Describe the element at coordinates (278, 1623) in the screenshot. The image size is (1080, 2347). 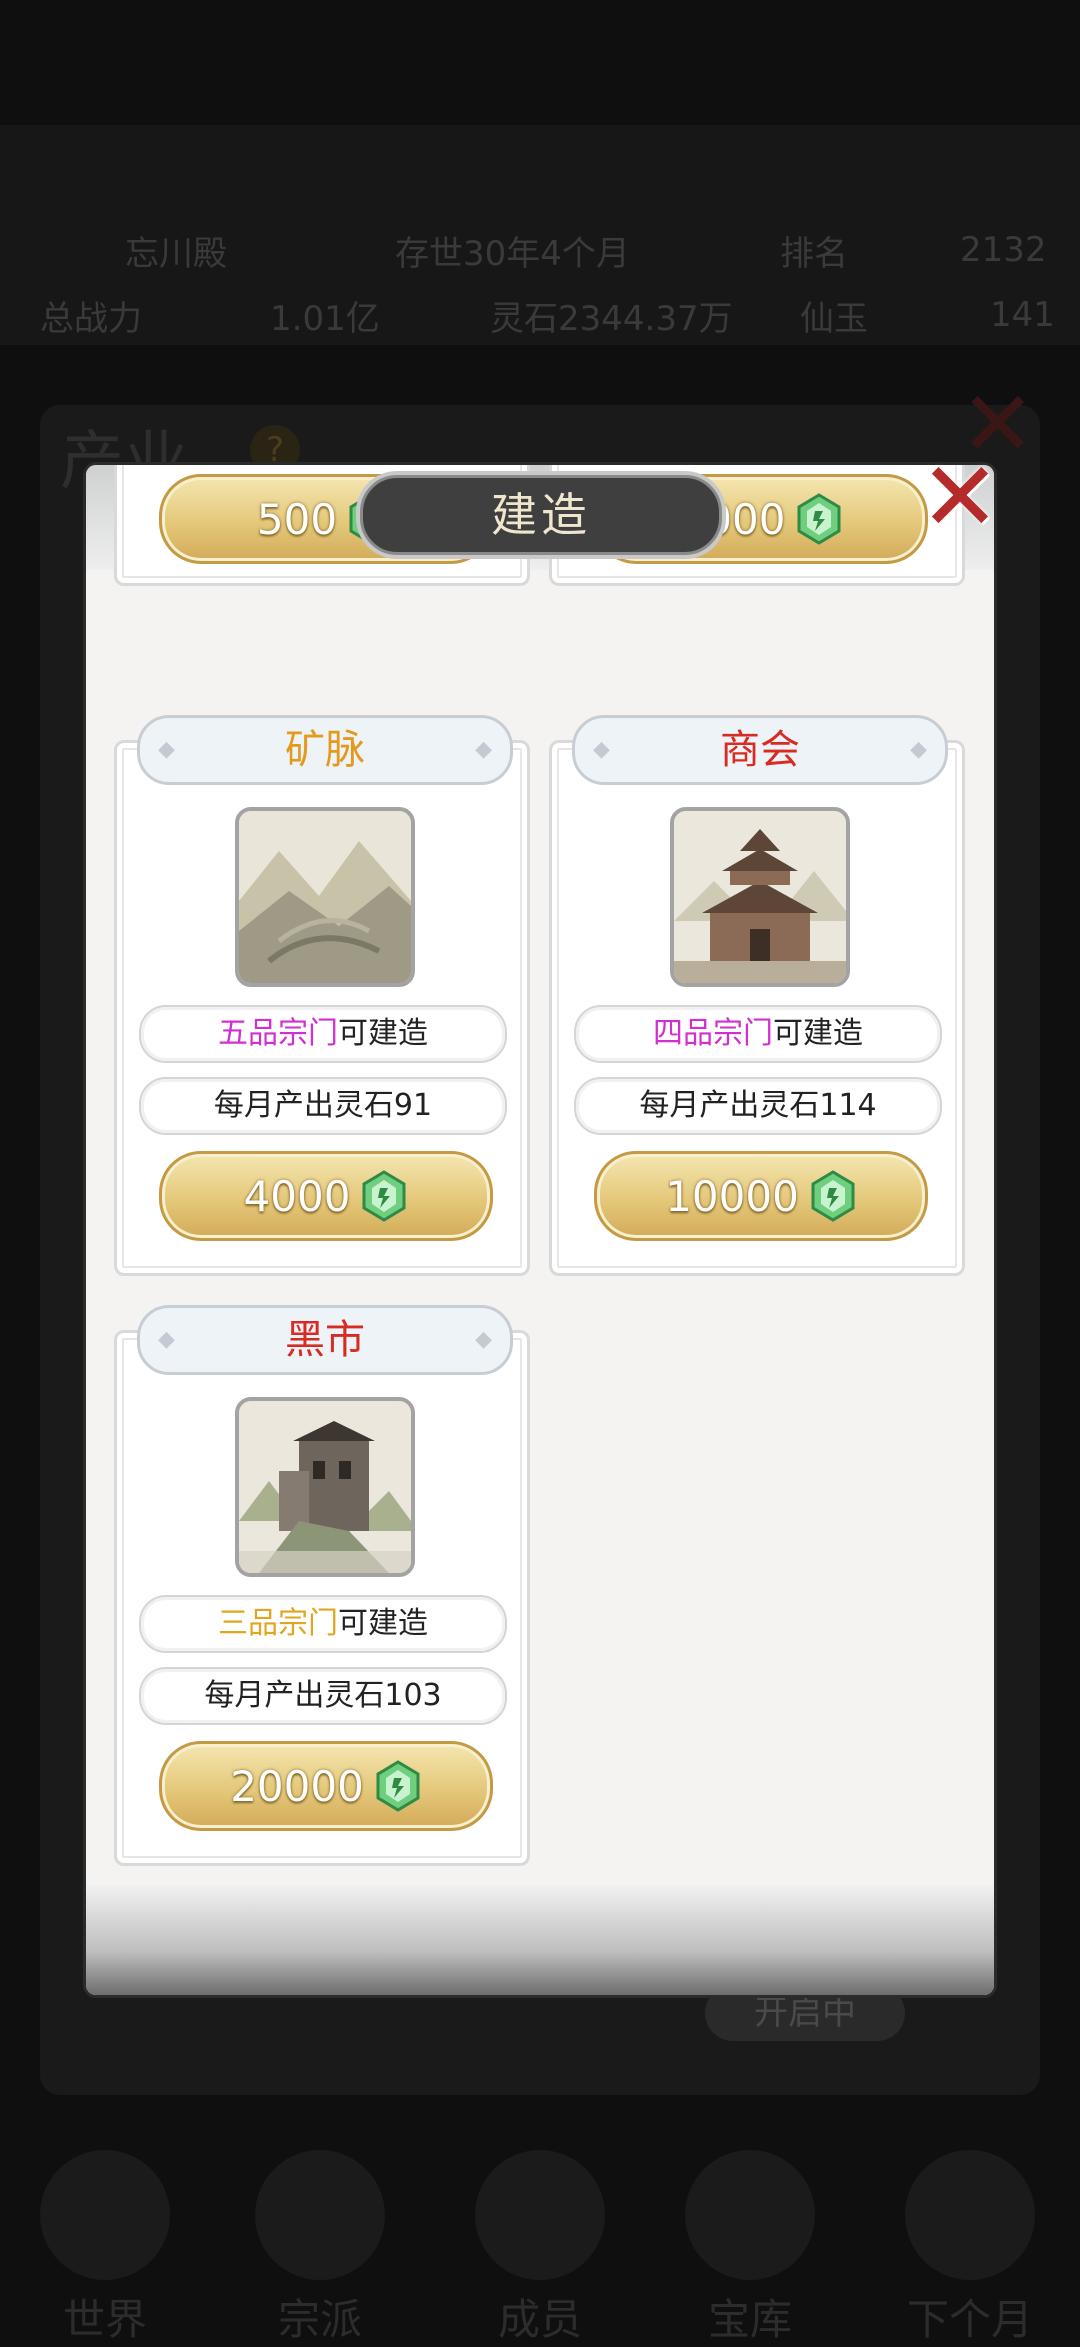
I see `grade-text: 三品宗门` at that location.